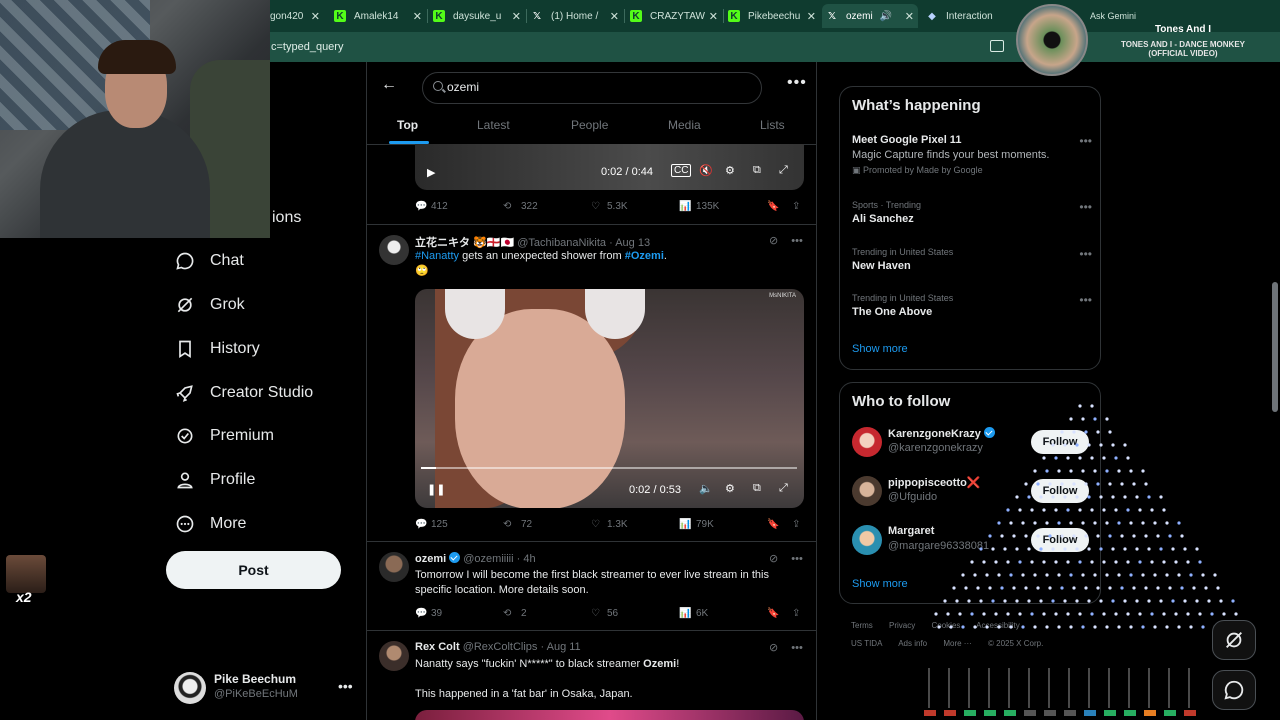  Describe the element at coordinates (209, 305) in the screenshot. I see `nav-item-grok: Grok` at that location.